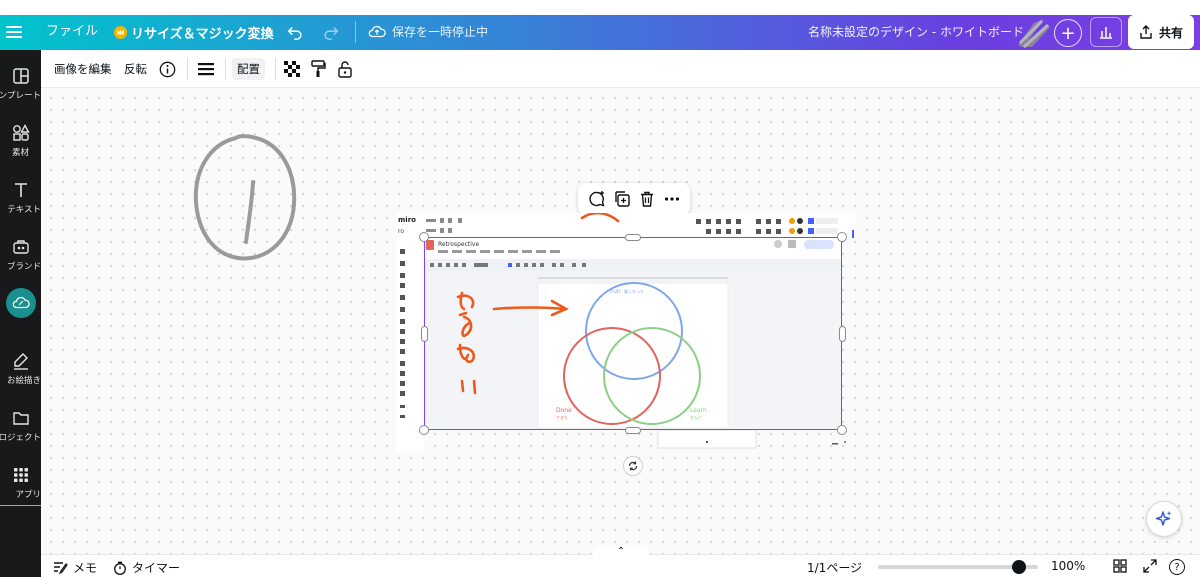 This screenshot has height=577, width=1200. Describe the element at coordinates (23, 267) in the screenshot. I see `sidebar-item-label: ブランド` at that location.